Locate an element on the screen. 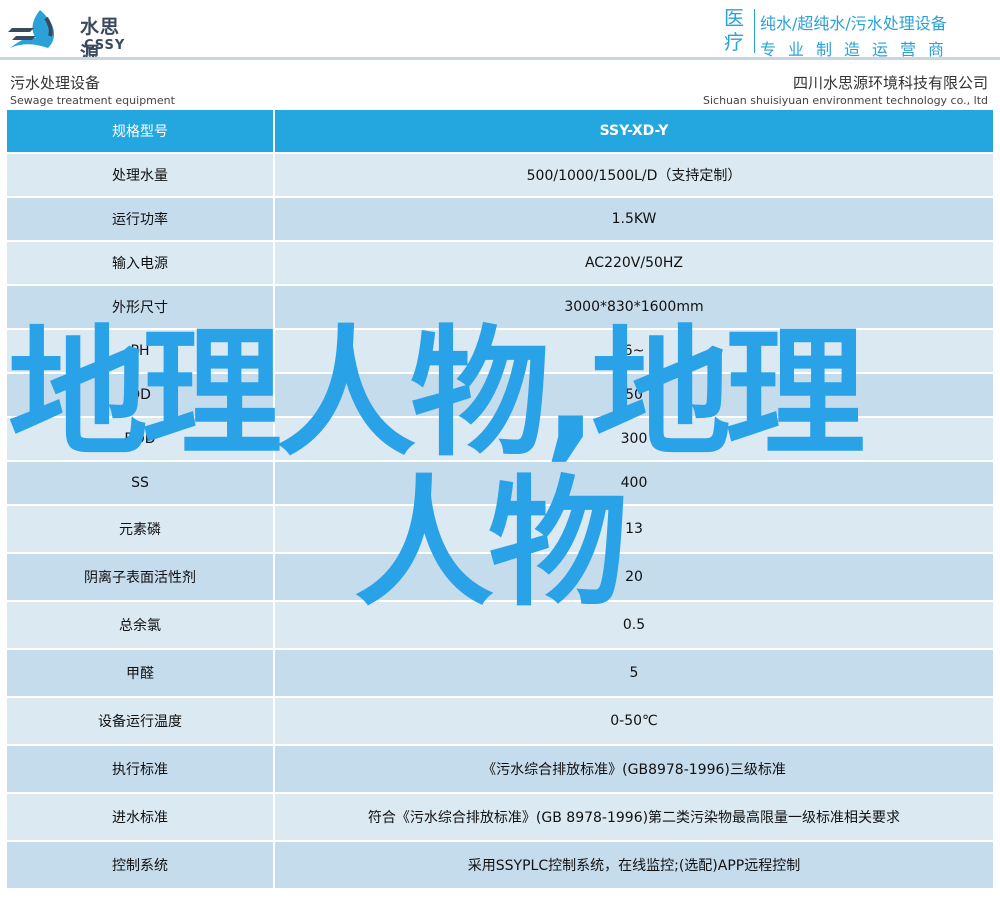 The width and height of the screenshot is (1000, 910). spec-value: 500/1000/1500L/D（支持定制） is located at coordinates (634, 176).